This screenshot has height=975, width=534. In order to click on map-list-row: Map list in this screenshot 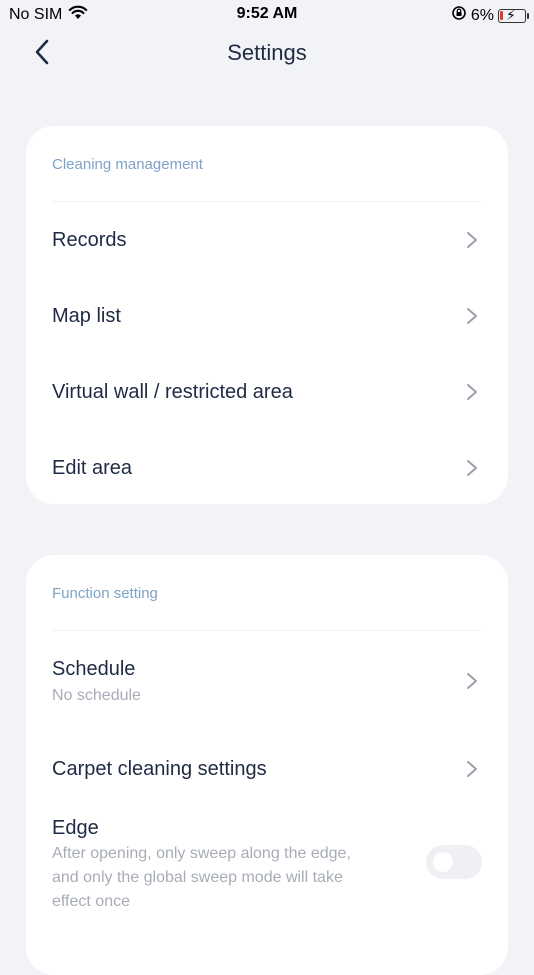, I will do `click(267, 316)`.